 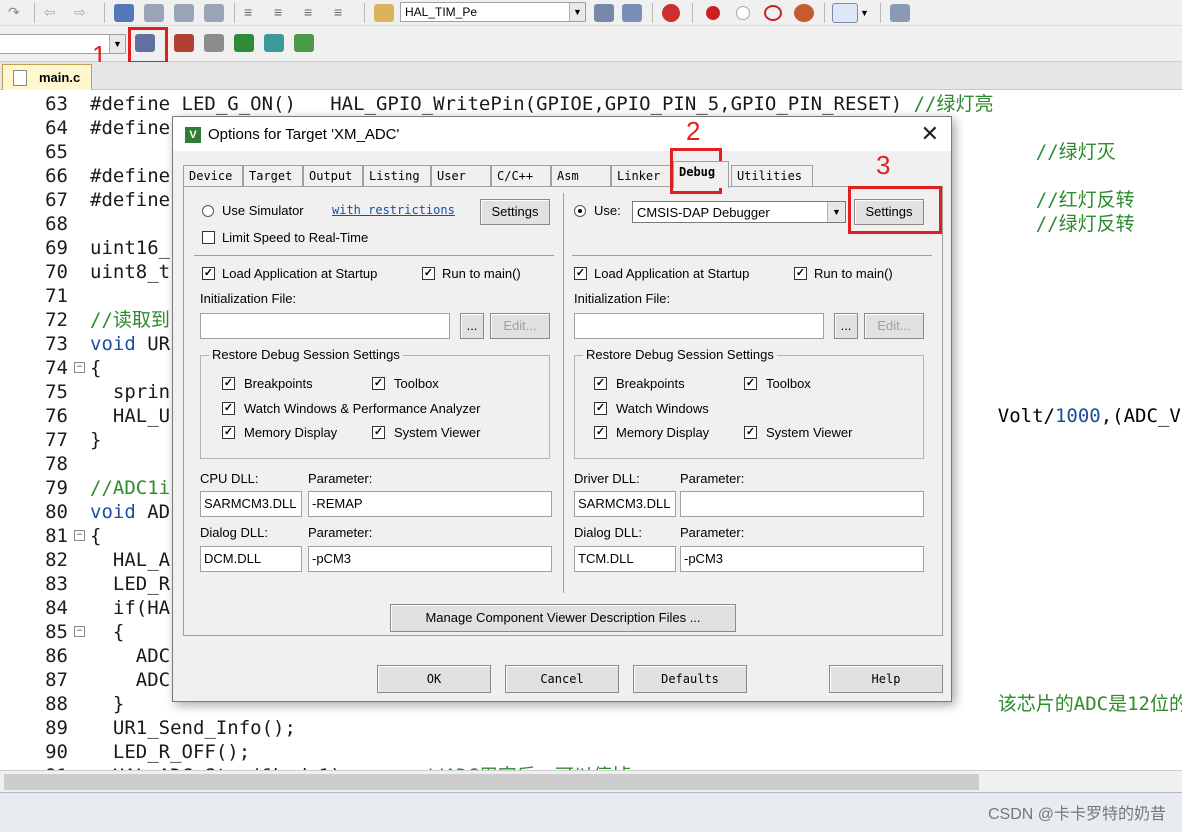 I want to click on tab-output: Output, so click(x=333, y=176).